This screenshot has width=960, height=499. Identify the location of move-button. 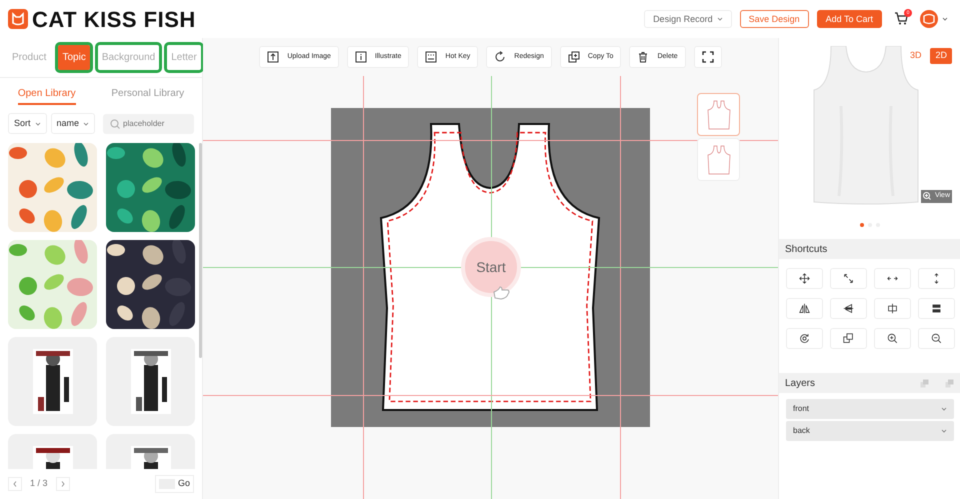
(804, 278).